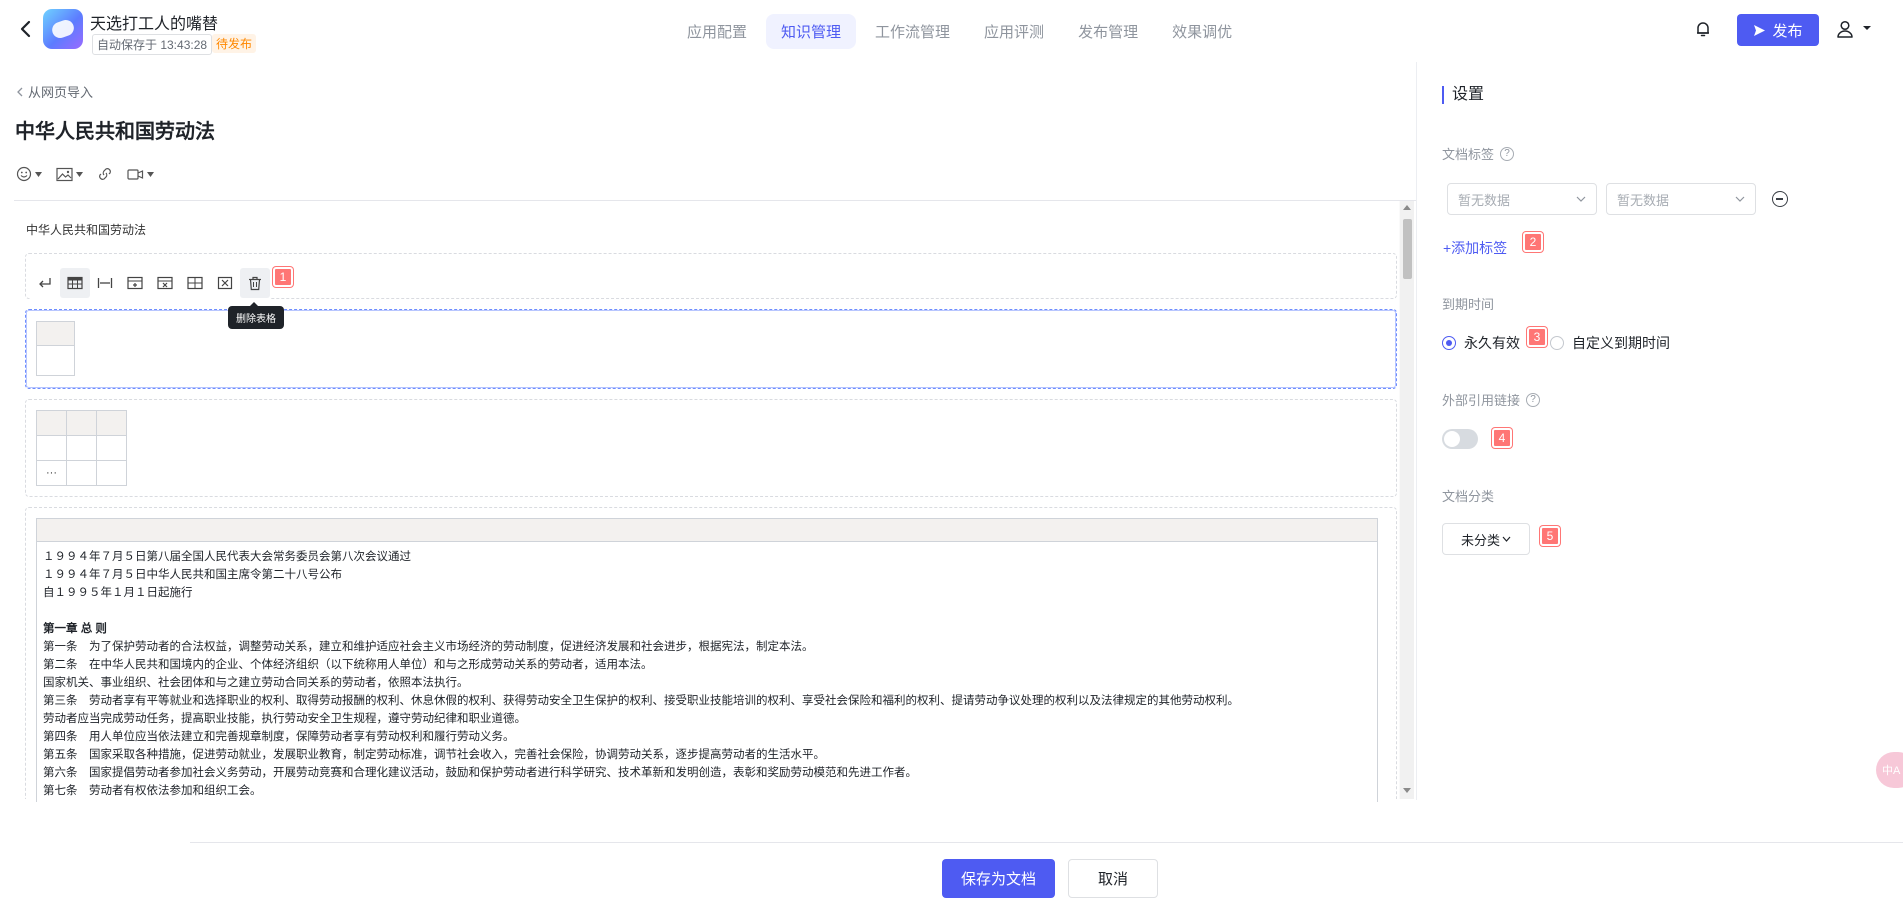  I want to click on tab-workflow: 工作流管理, so click(912, 31).